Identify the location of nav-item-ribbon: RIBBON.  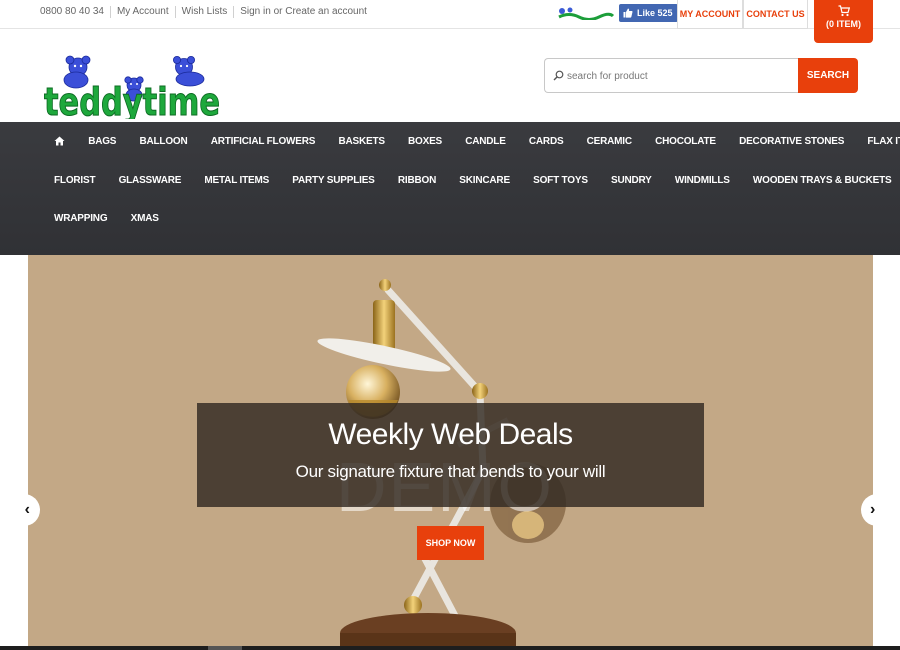
(416, 180).